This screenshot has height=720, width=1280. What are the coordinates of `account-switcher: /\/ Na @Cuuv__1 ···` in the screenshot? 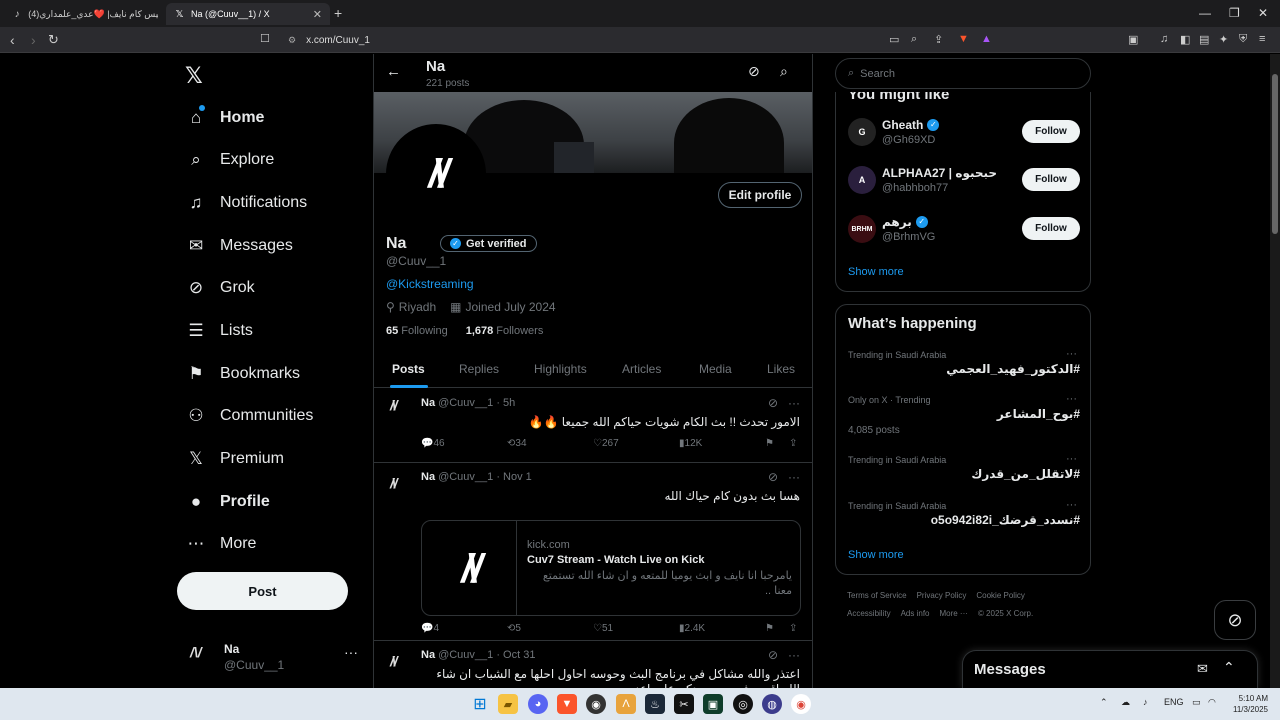 It's located at (274, 658).